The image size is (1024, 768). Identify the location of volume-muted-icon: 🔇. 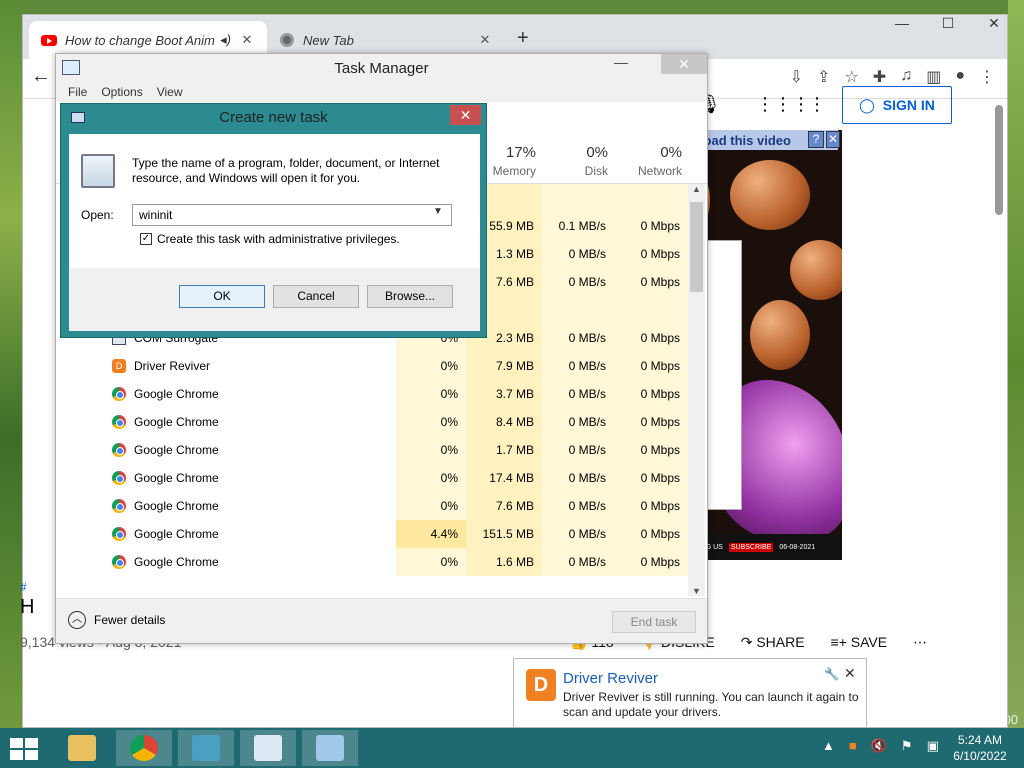
(879, 746).